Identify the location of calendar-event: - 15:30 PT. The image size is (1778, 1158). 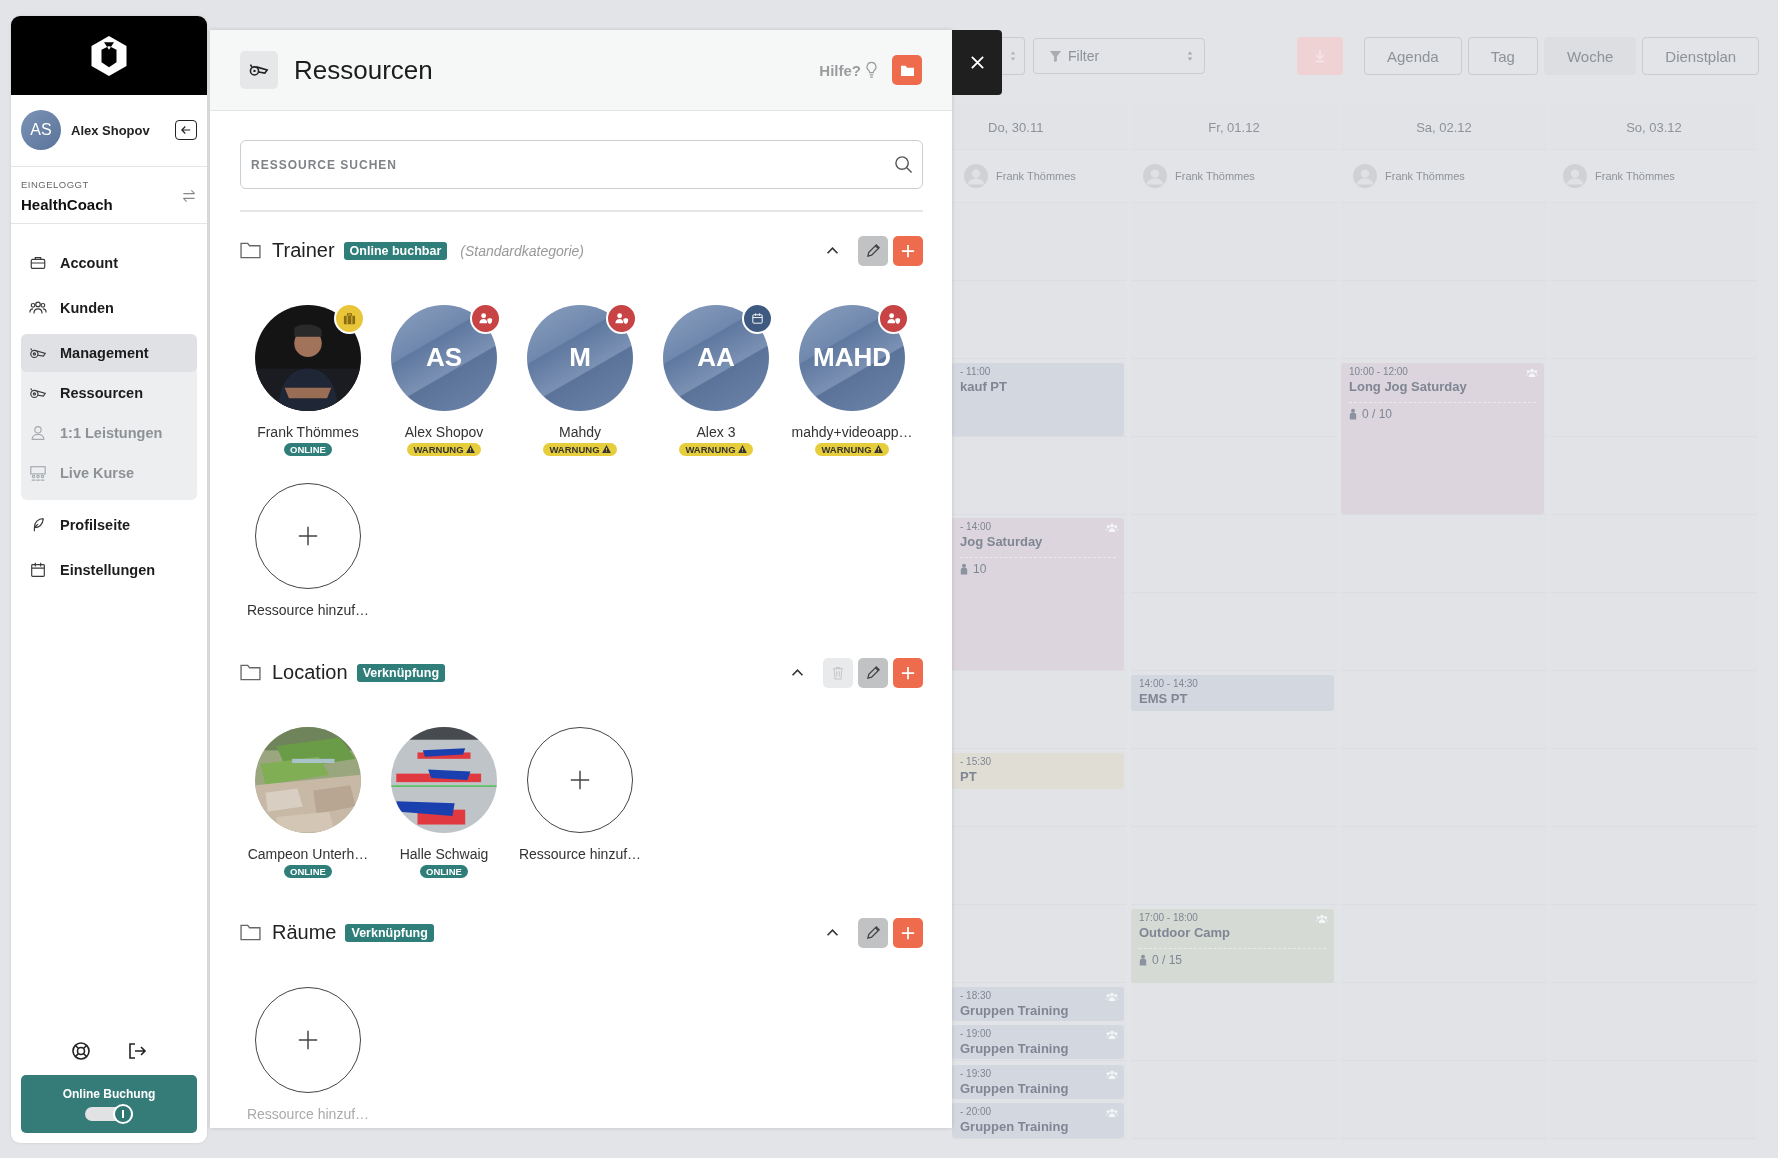
(1038, 771).